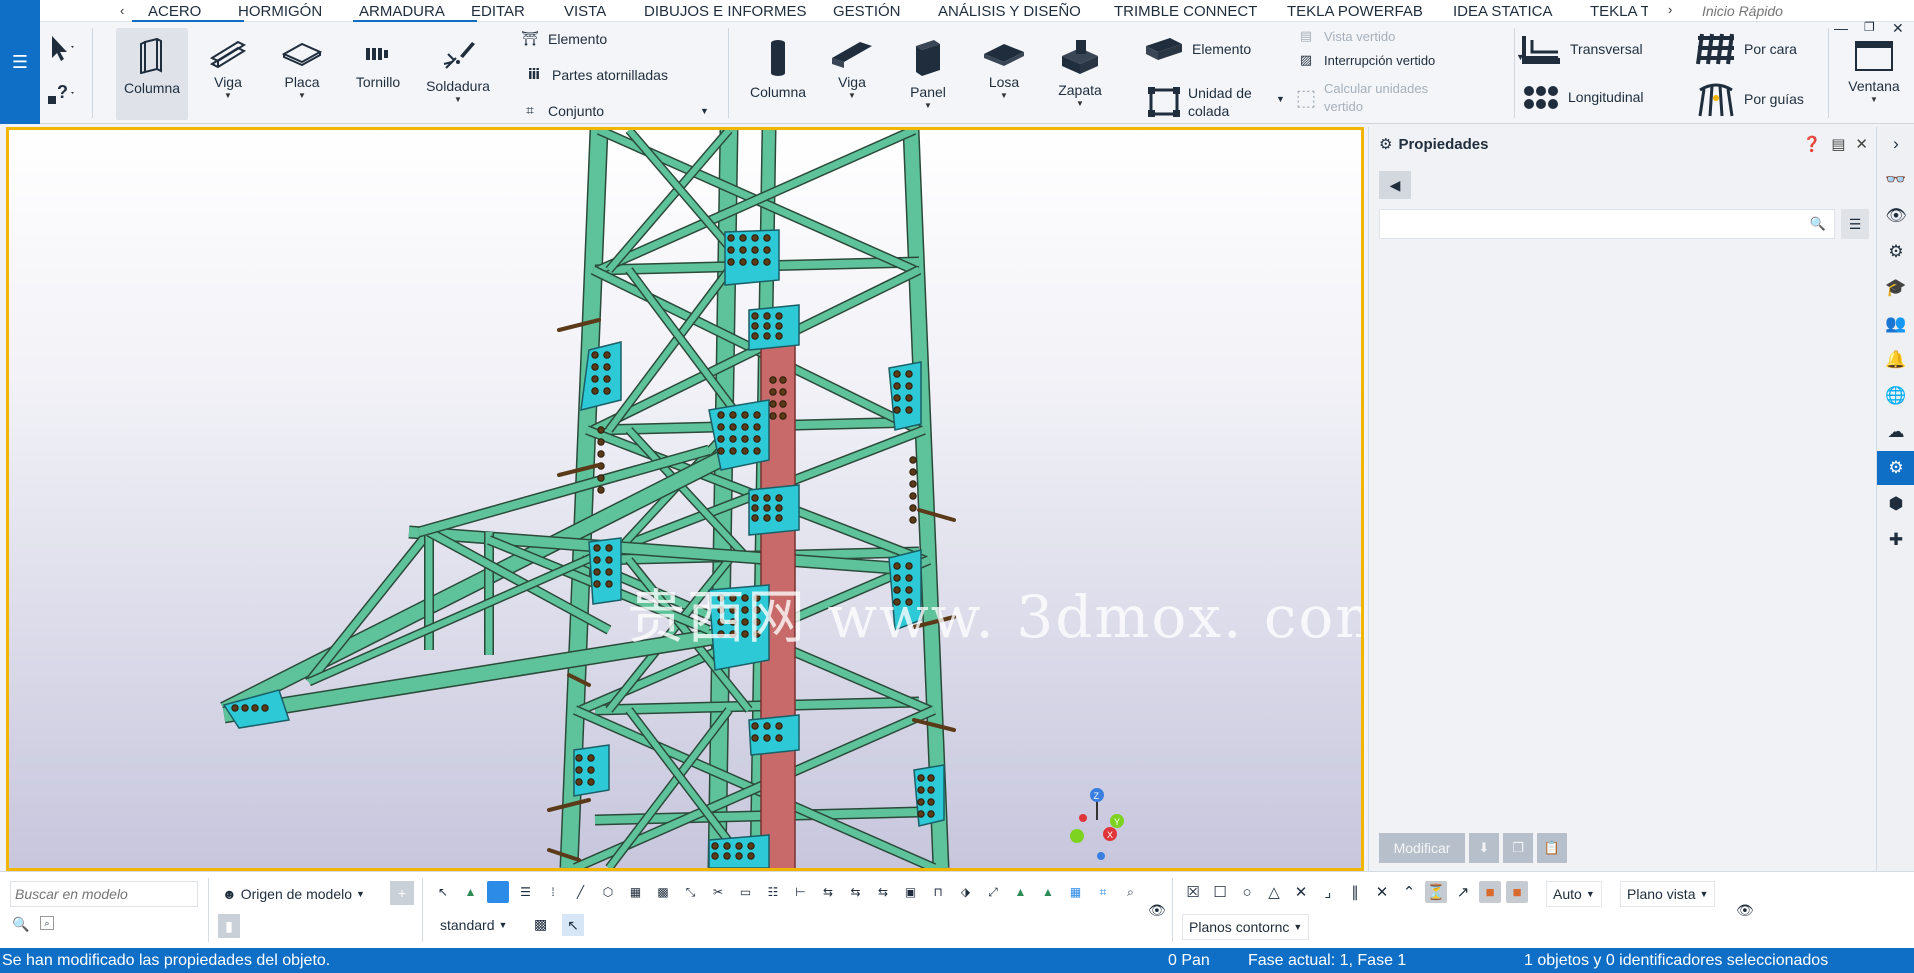 Image resolution: width=1914 pixels, height=973 pixels. Describe the element at coordinates (856, 892) in the screenshot. I see `select-assembly-icon: ⇆` at that location.